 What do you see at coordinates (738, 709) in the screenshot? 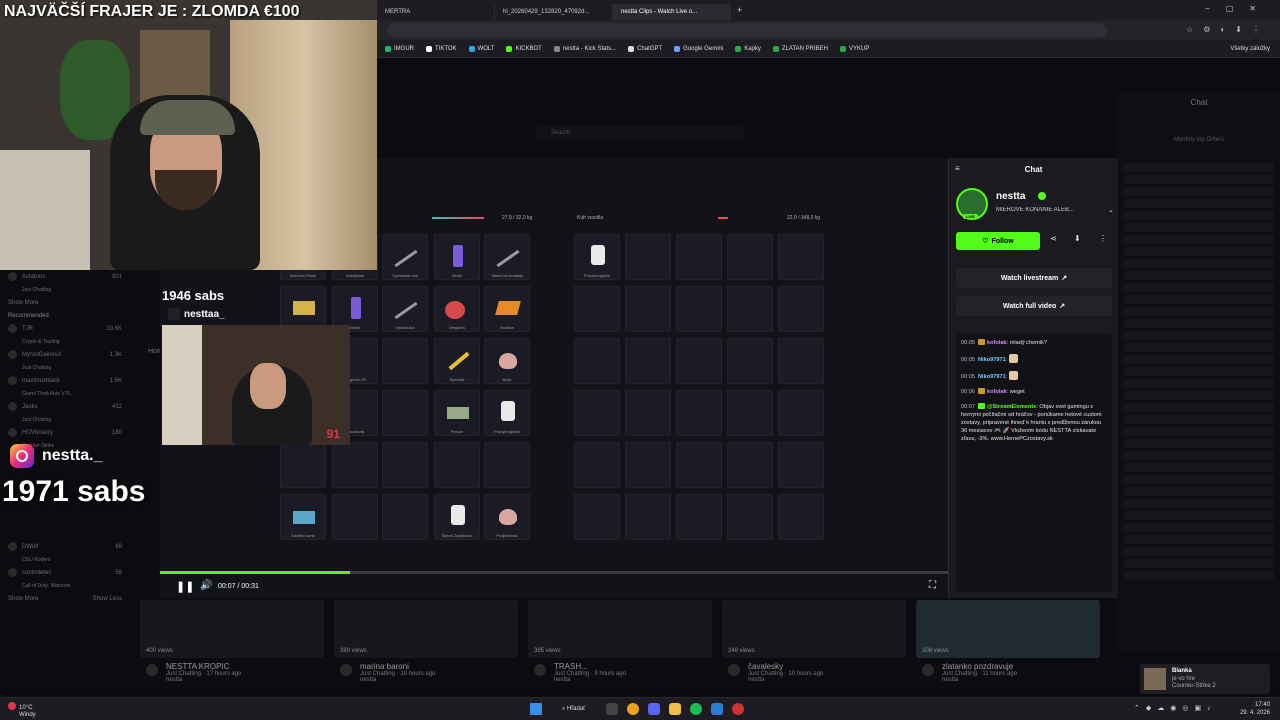
I see `obs-icon` at bounding box center [738, 709].